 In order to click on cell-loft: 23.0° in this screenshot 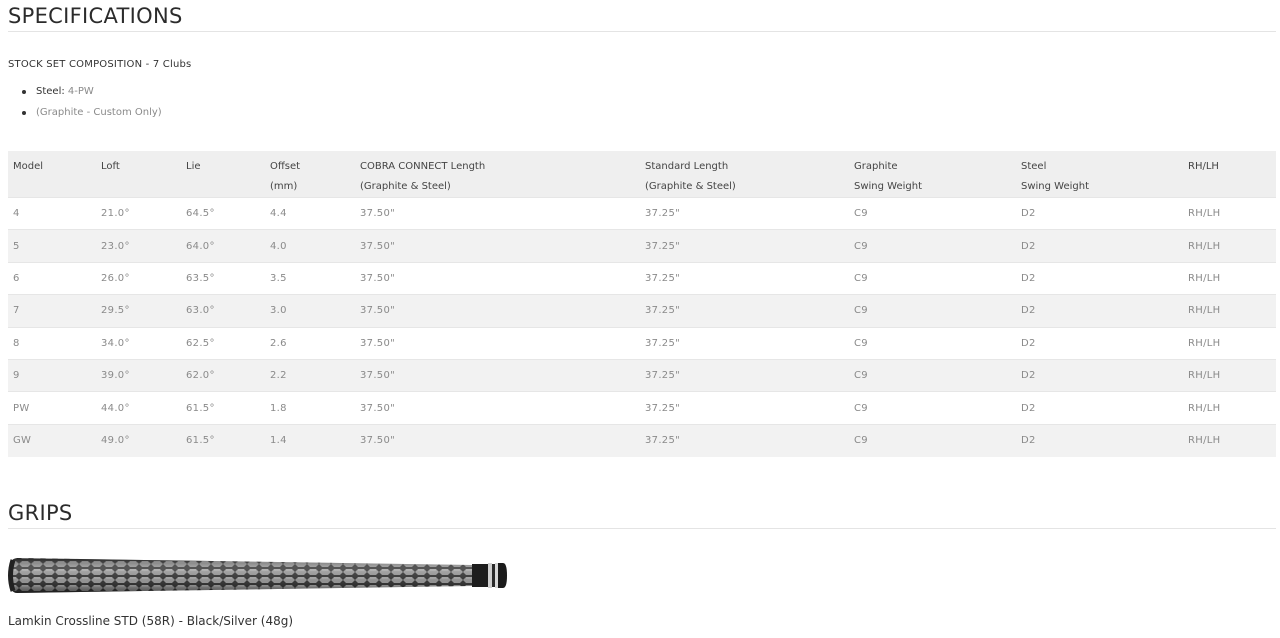, I will do `click(138, 246)`.